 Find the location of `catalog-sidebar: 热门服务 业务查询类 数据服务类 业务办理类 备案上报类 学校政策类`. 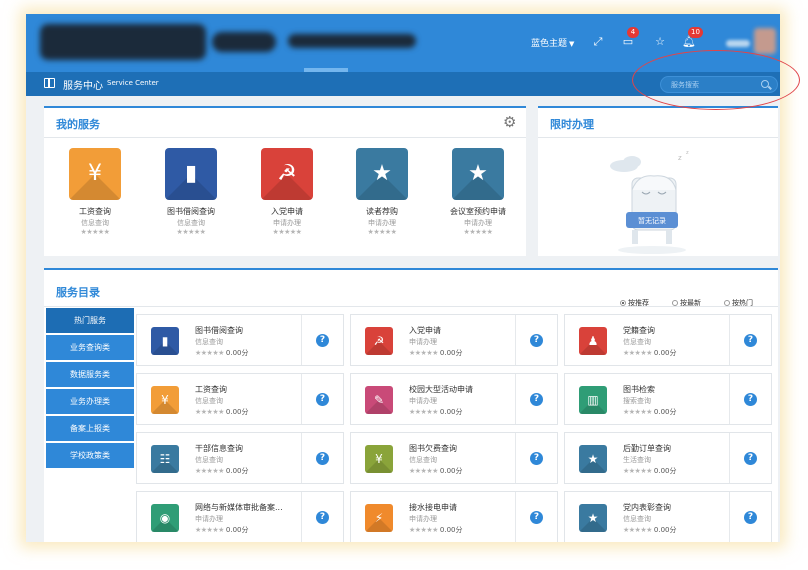

catalog-sidebar: 热门服务 业务查询类 数据服务类 业务办理类 备案上报类 学校政策类 is located at coordinates (90, 389).